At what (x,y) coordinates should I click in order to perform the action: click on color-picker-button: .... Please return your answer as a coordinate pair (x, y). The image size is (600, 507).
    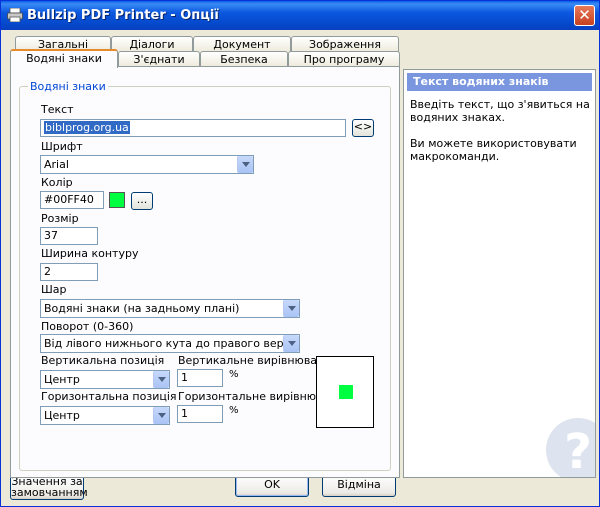
    Looking at the image, I should click on (142, 201).